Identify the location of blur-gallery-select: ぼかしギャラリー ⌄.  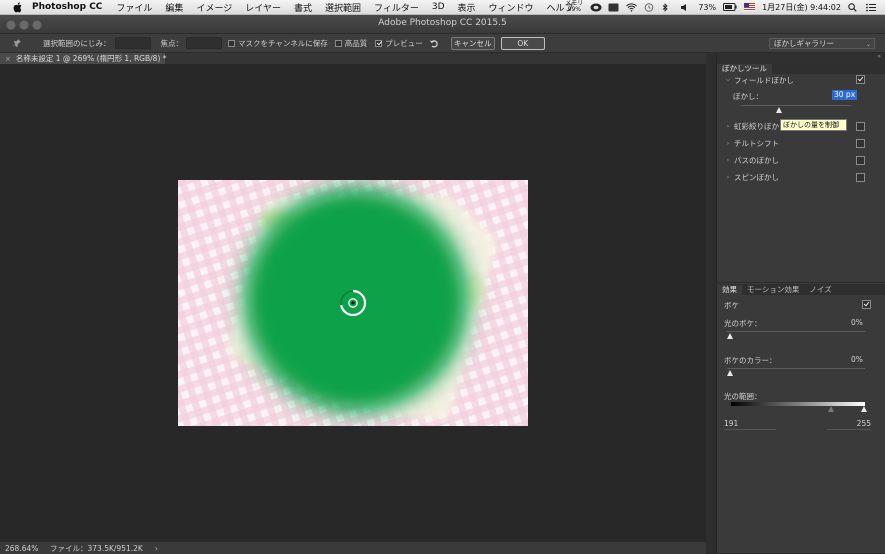
(822, 43).